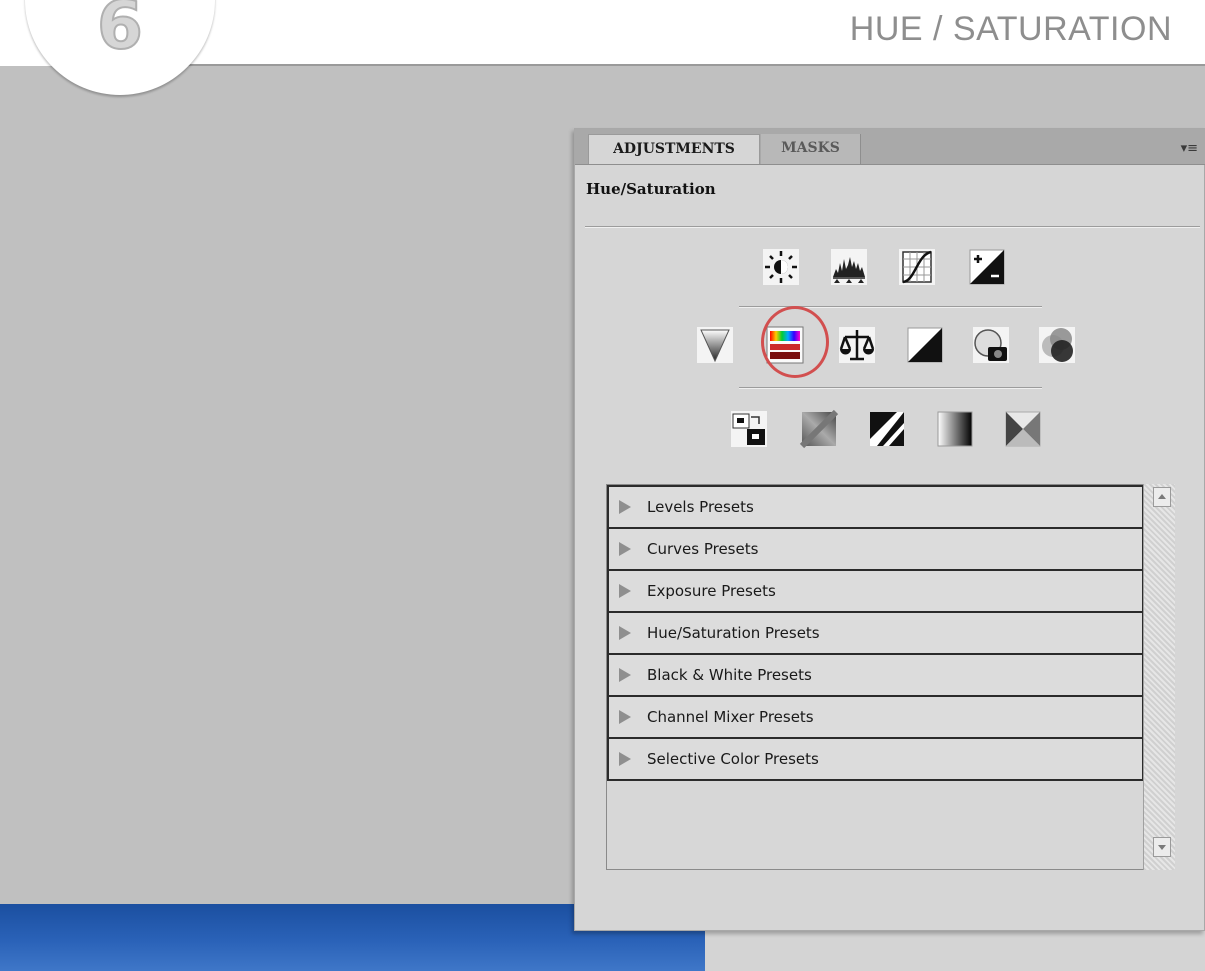  I want to click on header-rule, so click(677, 65).